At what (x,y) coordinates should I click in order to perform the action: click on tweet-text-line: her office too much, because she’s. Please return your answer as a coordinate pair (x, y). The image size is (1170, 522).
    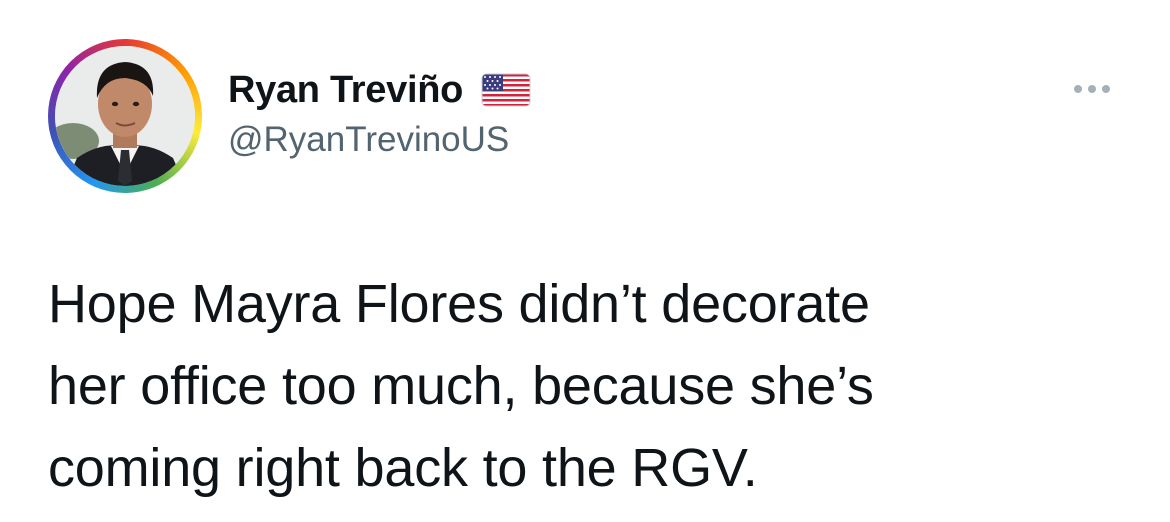
    Looking at the image, I should click on (461, 386).